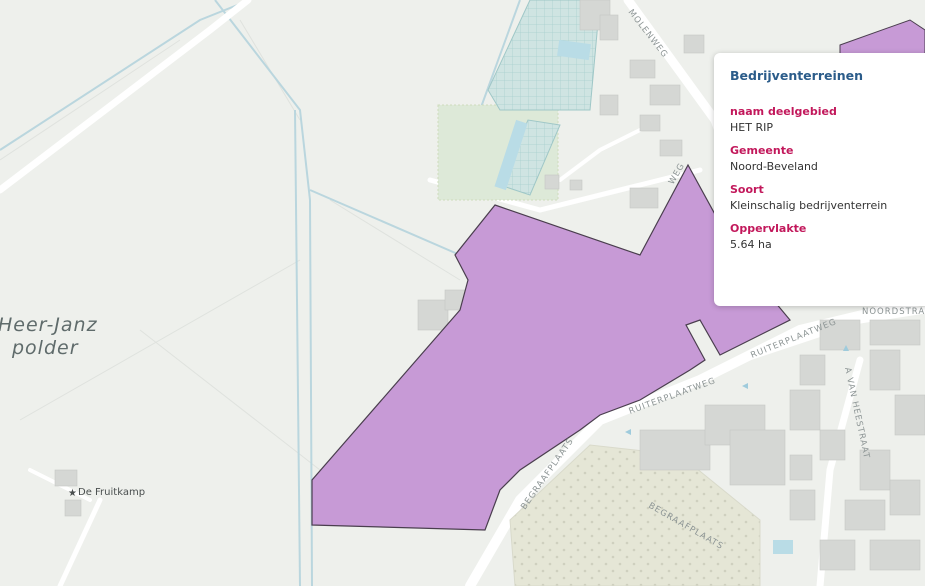  What do you see at coordinates (762, 150) in the screenshot?
I see `field-label: Gemeente` at bounding box center [762, 150].